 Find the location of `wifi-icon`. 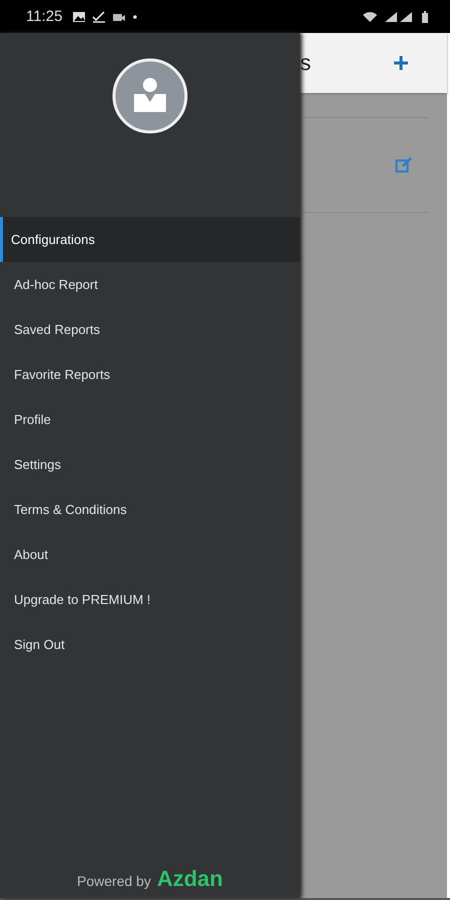

wifi-icon is located at coordinates (370, 16).